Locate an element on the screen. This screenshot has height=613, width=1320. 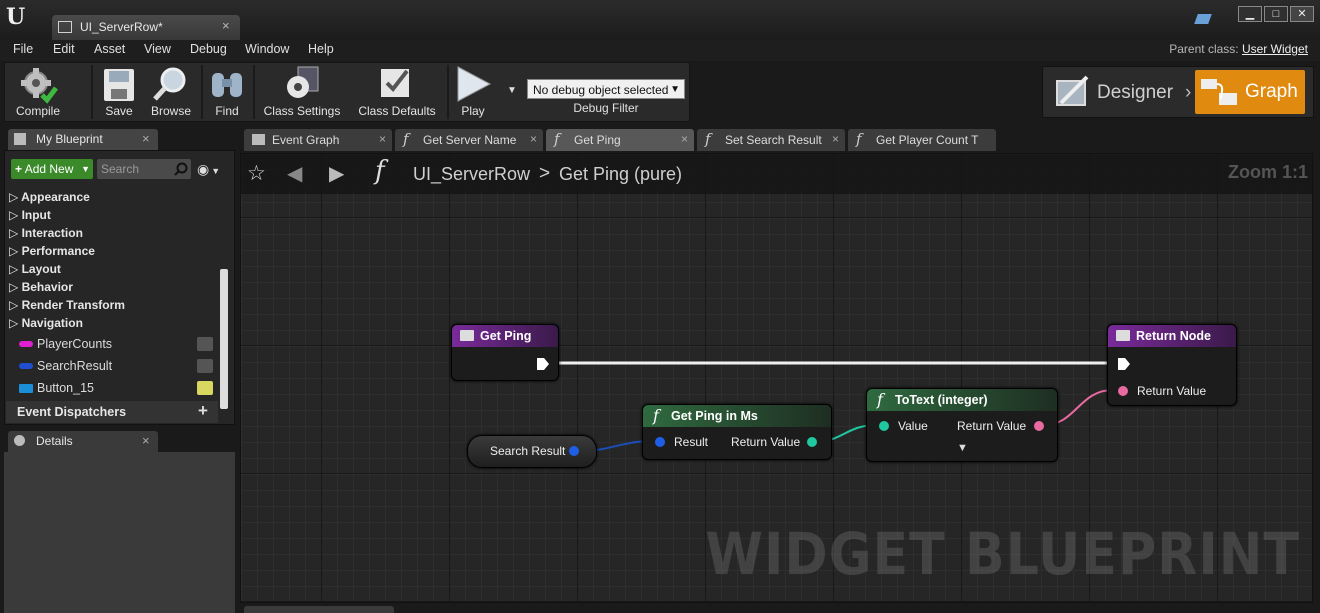
event-dispatchers-header: Event Dispatchers + is located at coordinates (112, 412).